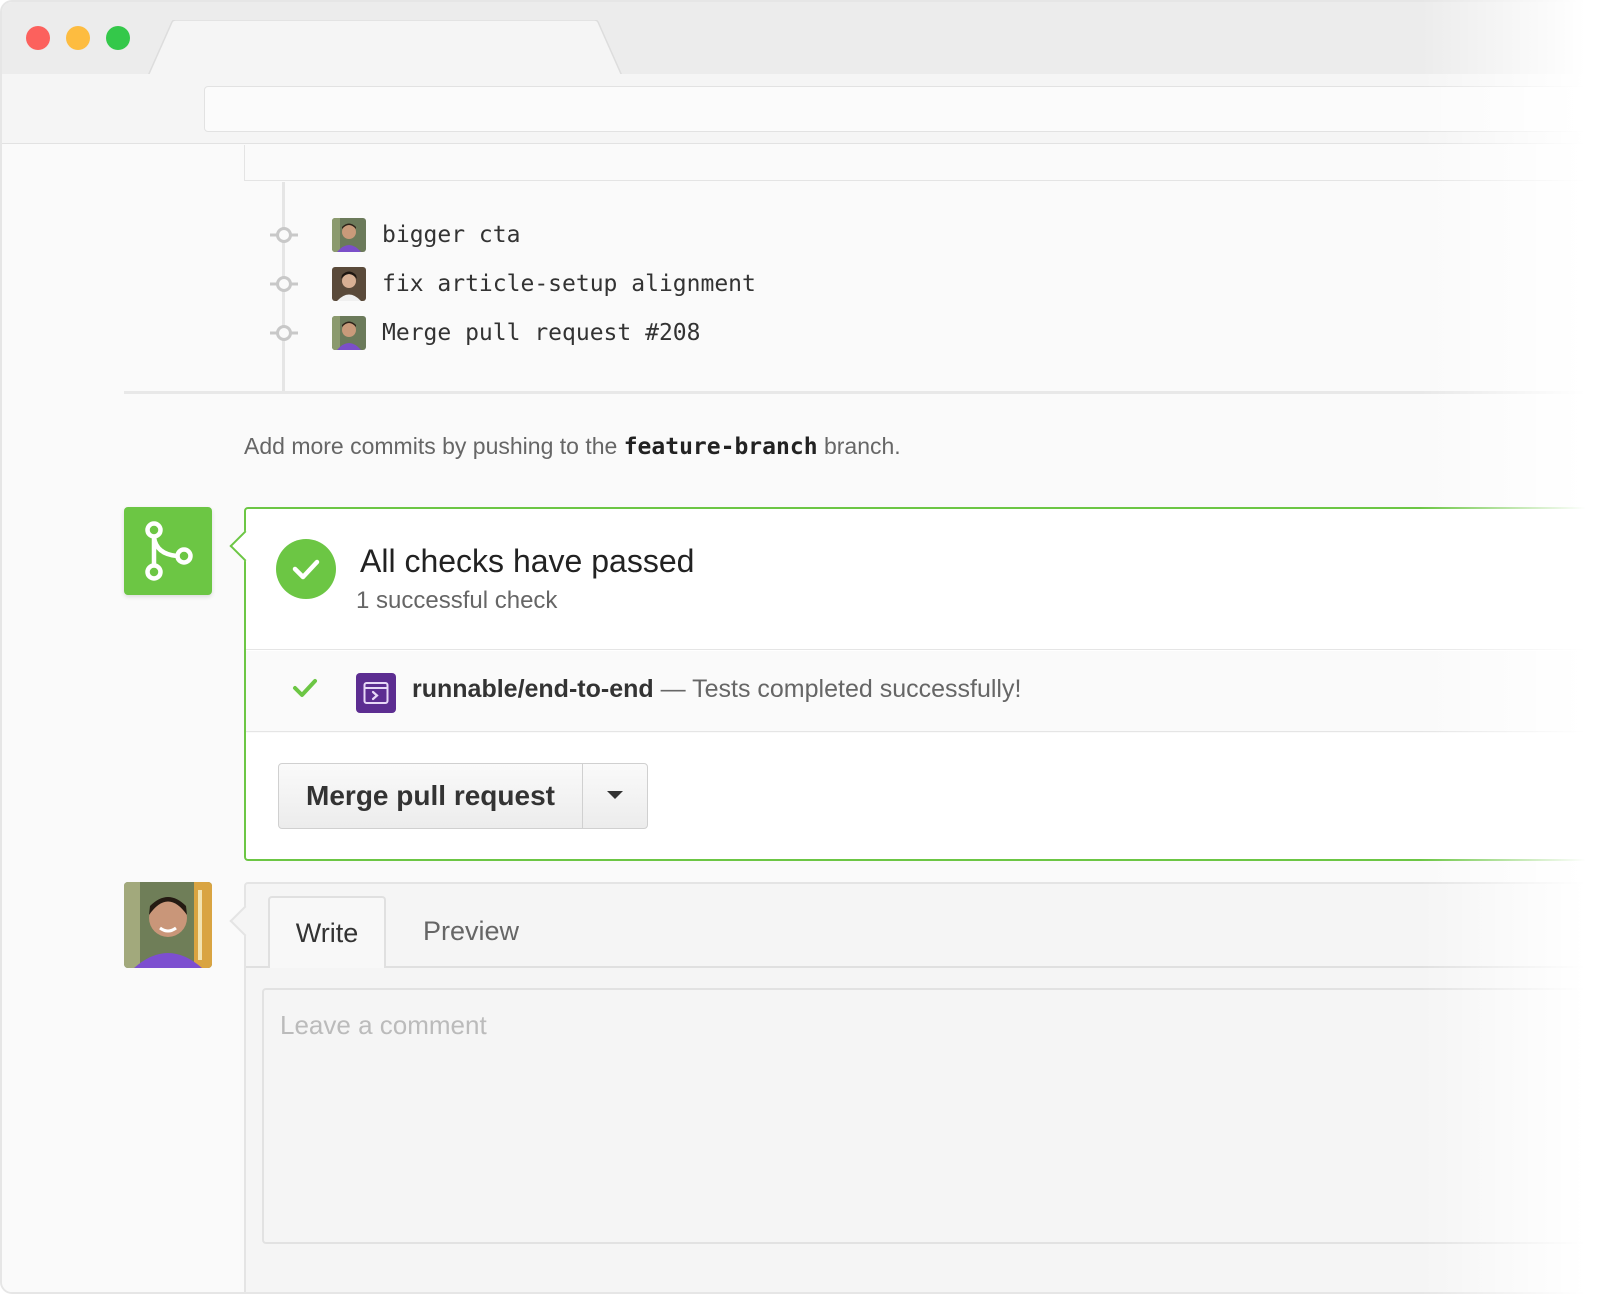 Image resolution: width=1600 pixels, height=1294 pixels. What do you see at coordinates (168, 551) in the screenshot?
I see `git-merge-icon` at bounding box center [168, 551].